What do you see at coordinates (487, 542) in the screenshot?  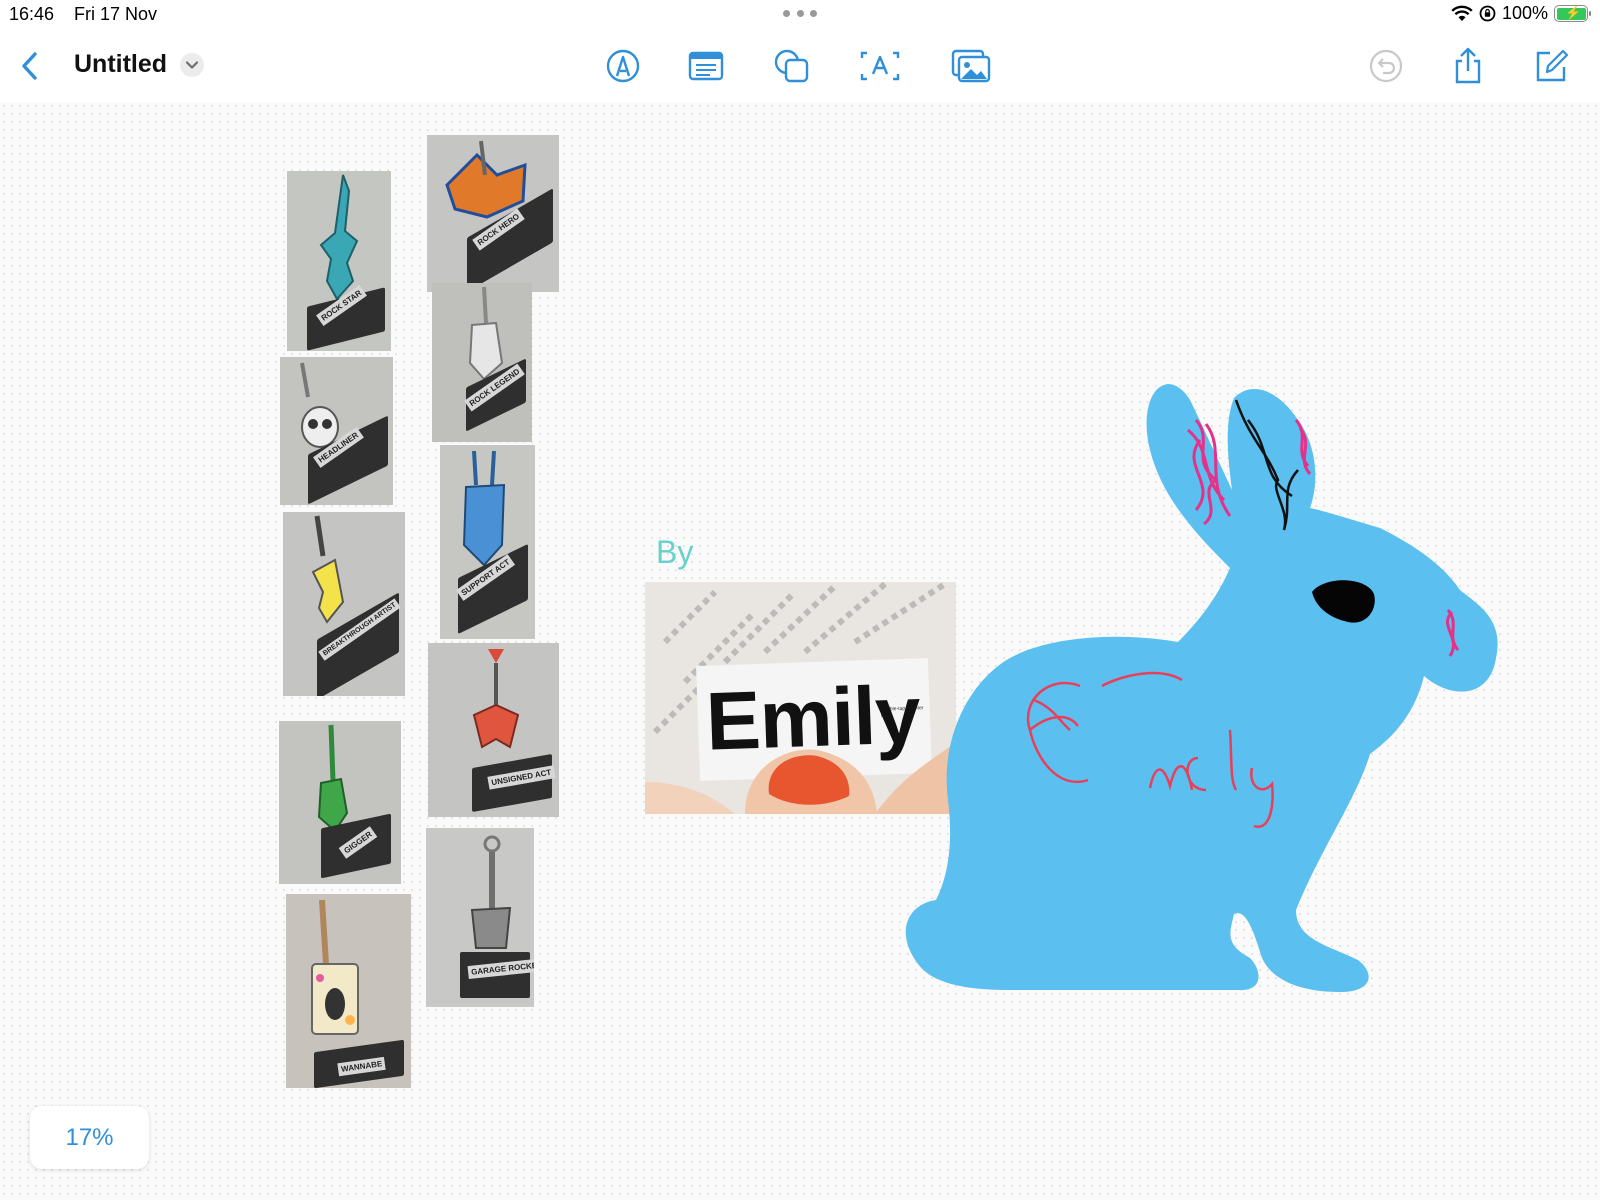 I see `trophy-photo: SUPPORT ACT` at bounding box center [487, 542].